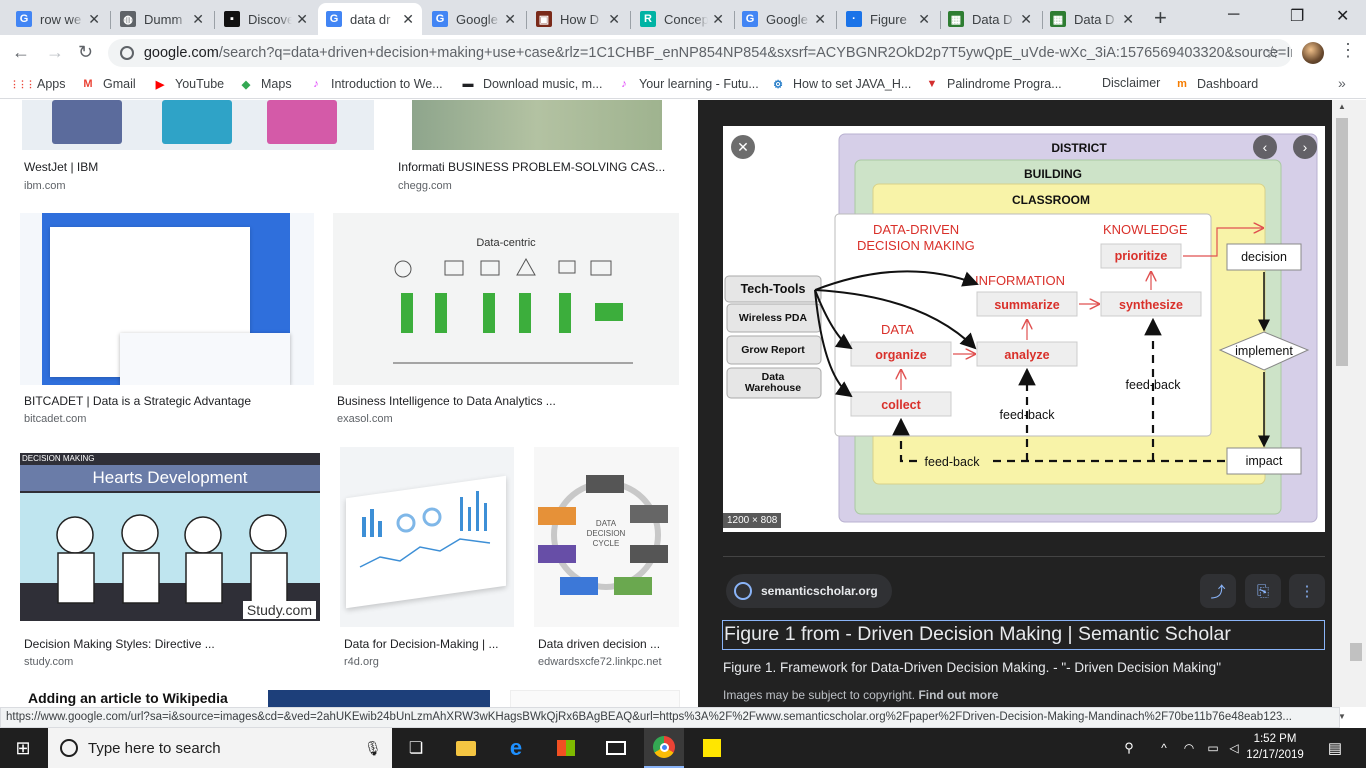  I want to click on restore-button: ❐, so click(1297, 16).